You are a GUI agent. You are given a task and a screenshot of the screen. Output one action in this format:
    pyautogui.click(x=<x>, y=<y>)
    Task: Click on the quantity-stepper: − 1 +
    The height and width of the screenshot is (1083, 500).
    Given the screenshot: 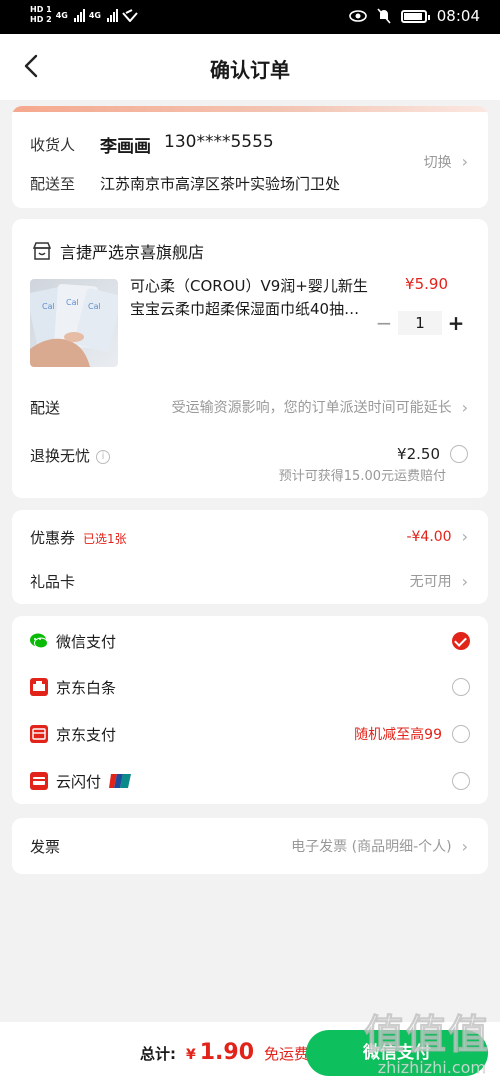 What is the action you would take?
    pyautogui.click(x=420, y=323)
    